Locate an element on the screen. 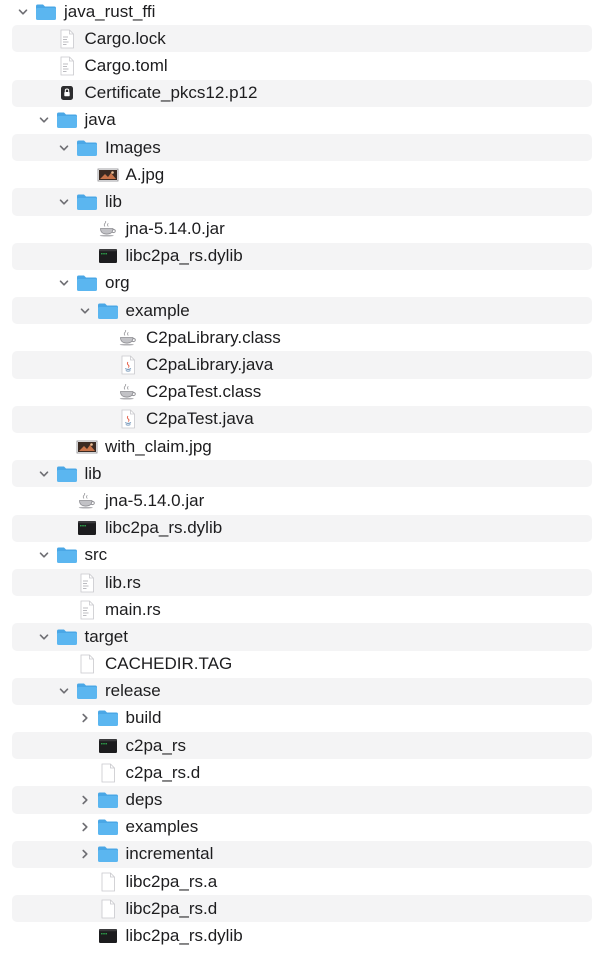 The width and height of the screenshot is (592, 954). file-row: lib.rs is located at coordinates (296, 582).